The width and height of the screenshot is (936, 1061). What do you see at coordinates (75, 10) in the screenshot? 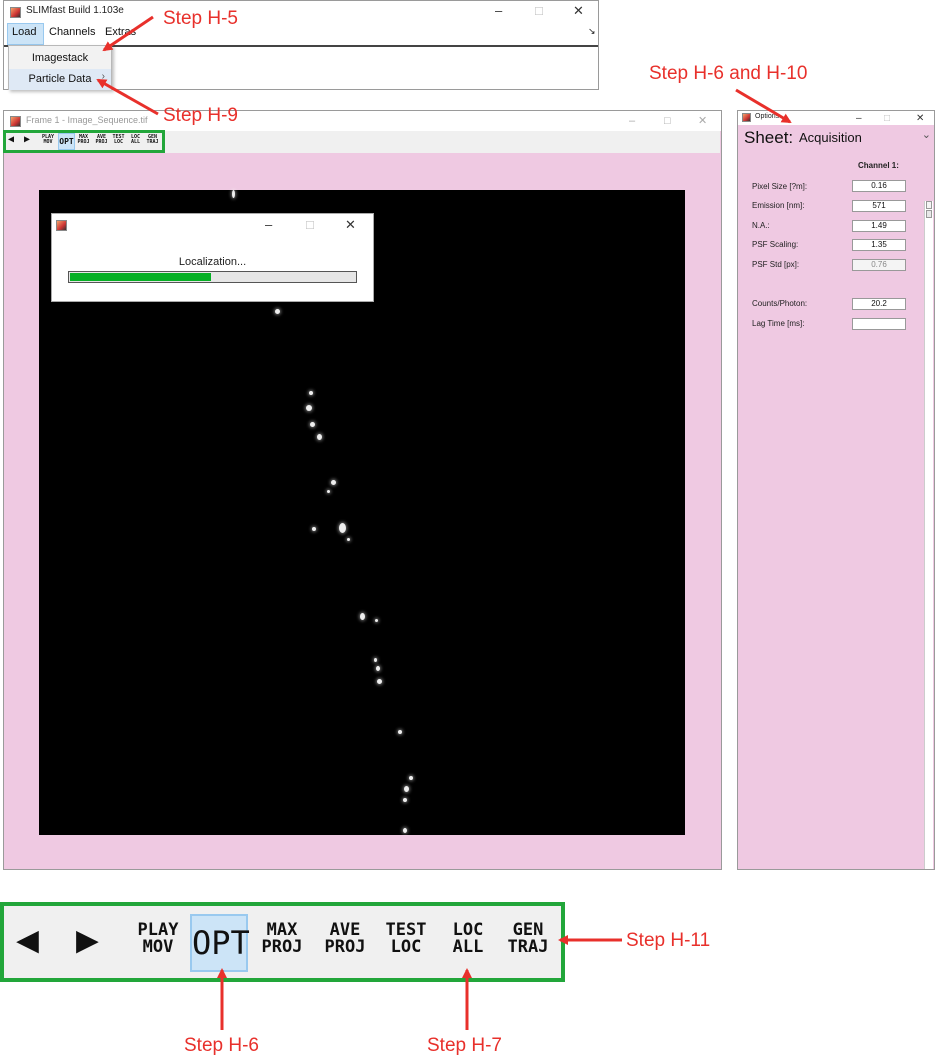
I see `app-title: SLIMfast Build 1.103e` at bounding box center [75, 10].